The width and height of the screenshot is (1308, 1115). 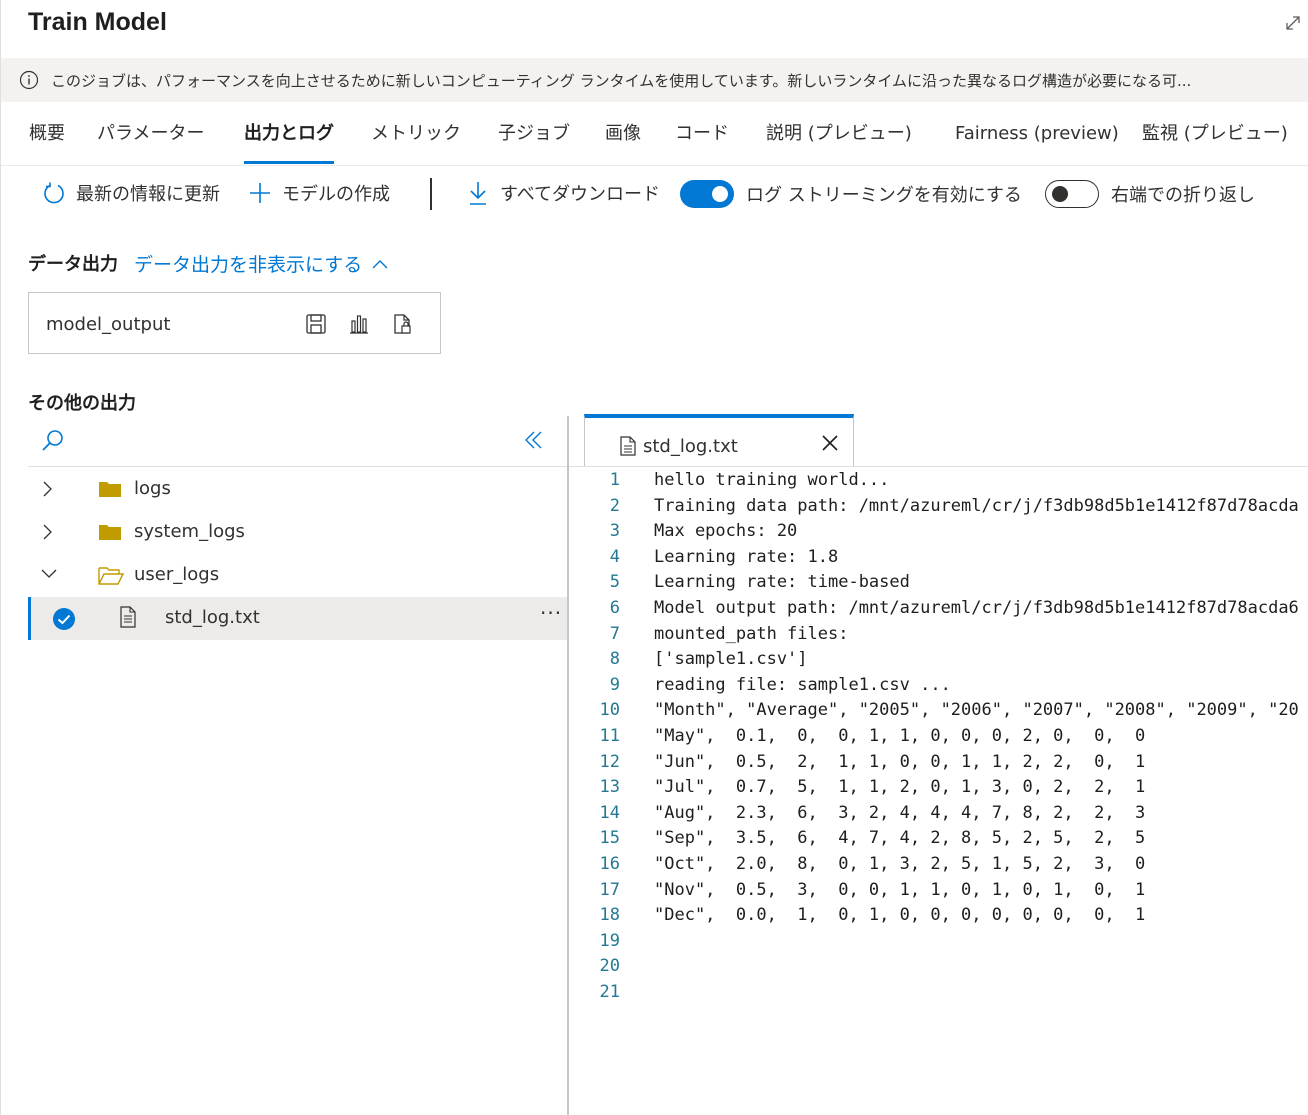 I want to click on model-output-card: model_output, so click(x=234, y=323).